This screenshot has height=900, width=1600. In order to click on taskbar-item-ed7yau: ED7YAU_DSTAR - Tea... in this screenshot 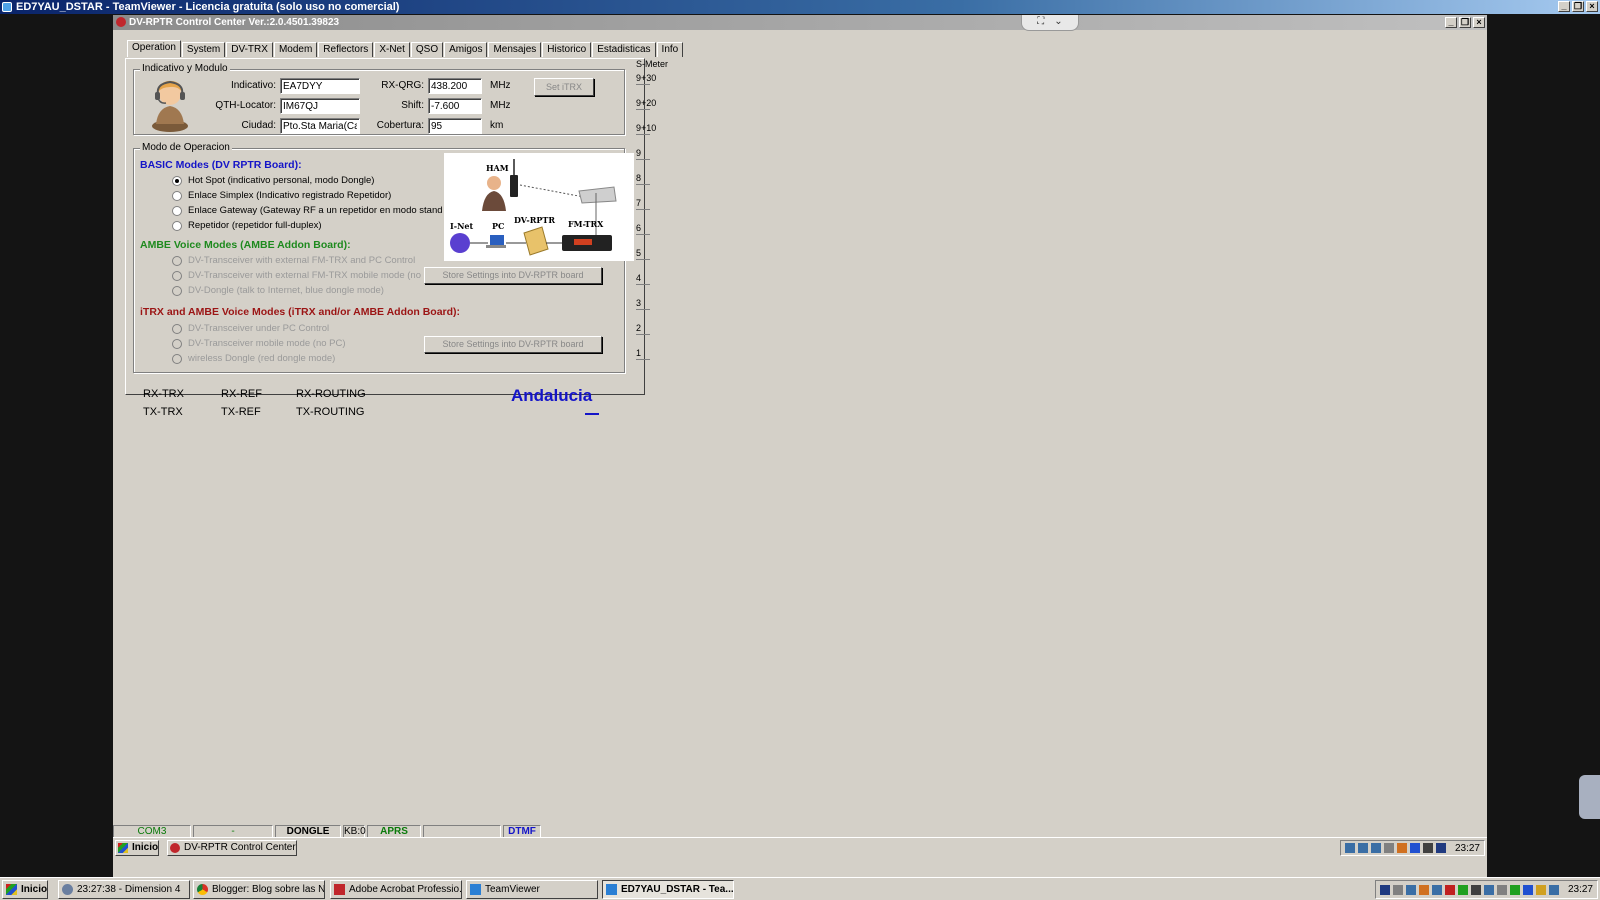, I will do `click(668, 889)`.